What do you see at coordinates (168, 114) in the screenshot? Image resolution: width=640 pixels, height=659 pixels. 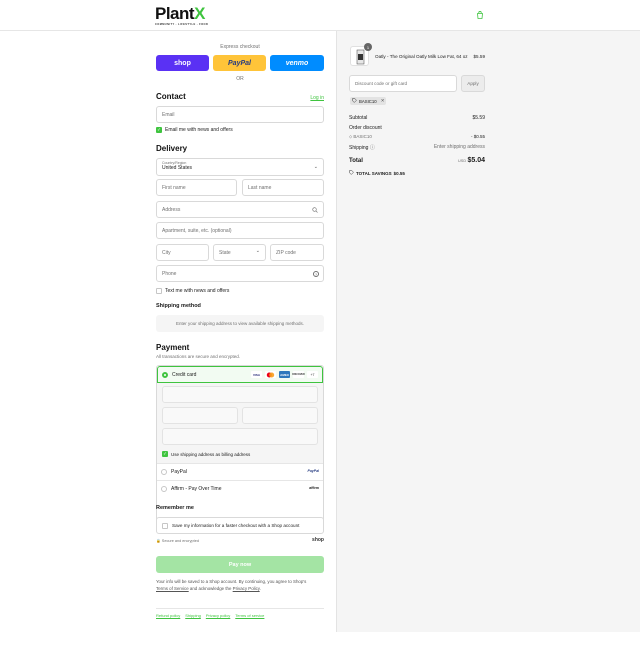 I see `email-placeholder: Email` at bounding box center [168, 114].